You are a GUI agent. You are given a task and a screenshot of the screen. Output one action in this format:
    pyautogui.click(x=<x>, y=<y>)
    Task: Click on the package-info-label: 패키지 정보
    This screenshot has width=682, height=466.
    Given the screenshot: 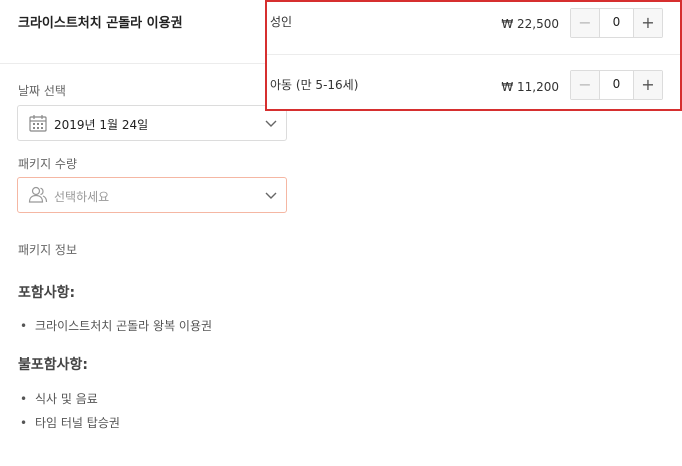 What is the action you would take?
    pyautogui.click(x=48, y=250)
    